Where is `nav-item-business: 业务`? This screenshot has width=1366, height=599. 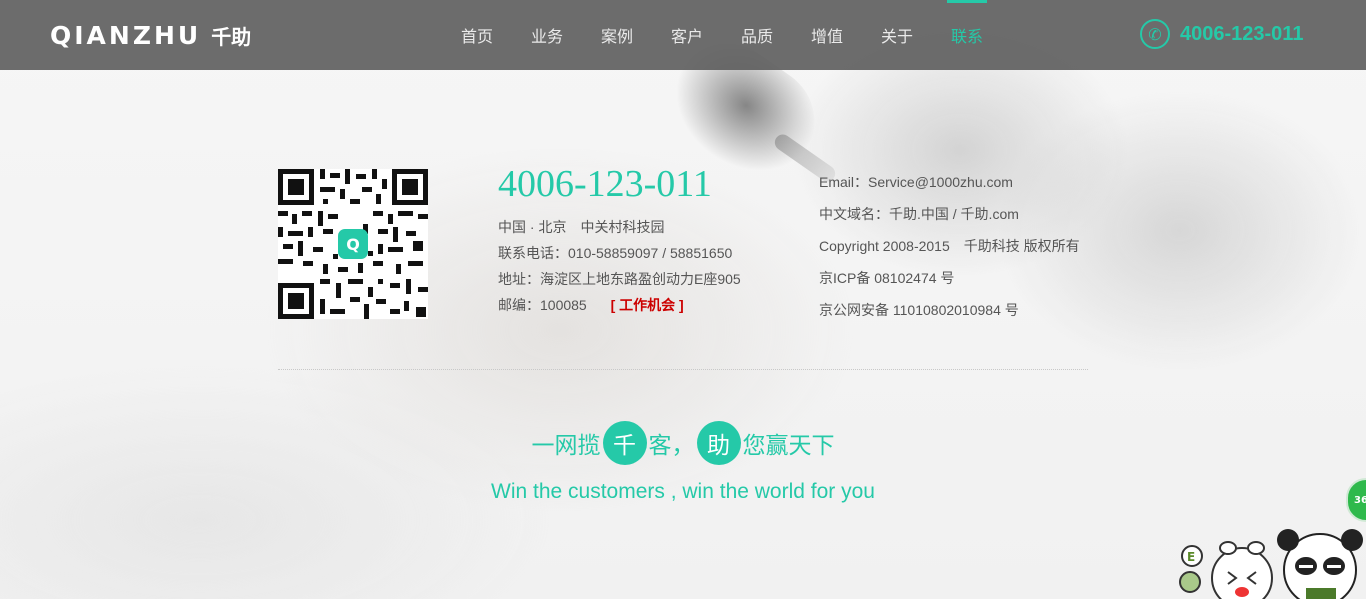 nav-item-business: 业务 is located at coordinates (547, 35).